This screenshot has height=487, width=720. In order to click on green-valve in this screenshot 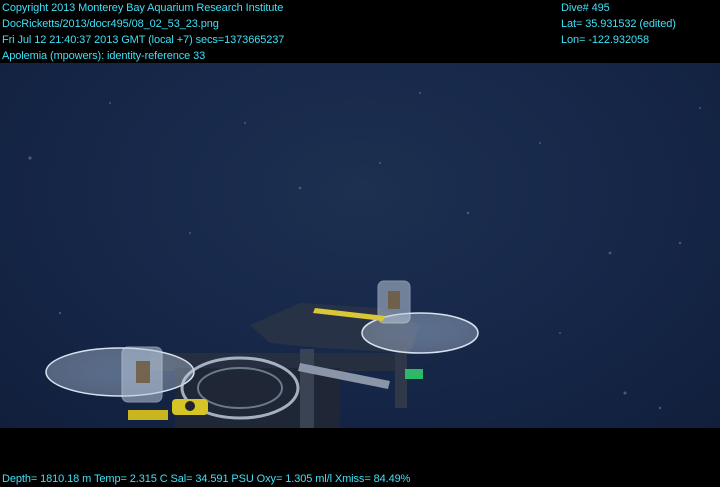, I will do `click(414, 374)`.